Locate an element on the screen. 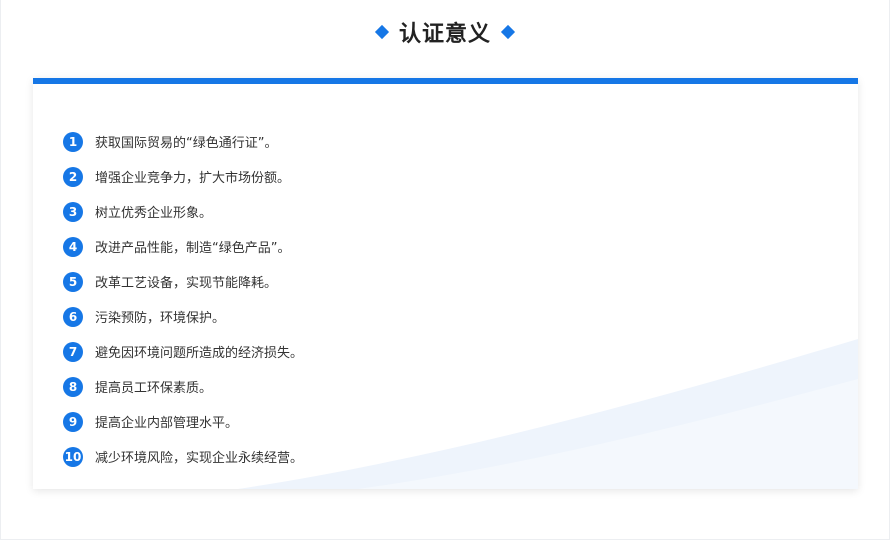  list-item: 6 污染预防，环境保护。 is located at coordinates (183, 316).